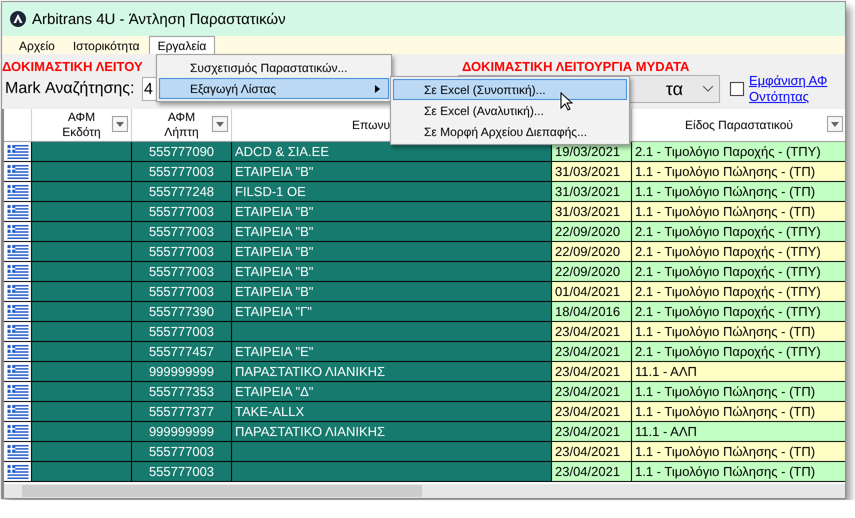 The image size is (855, 518). Describe the element at coordinates (392, 412) in the screenshot. I see `table-cell: TAKE-ALLX` at that location.